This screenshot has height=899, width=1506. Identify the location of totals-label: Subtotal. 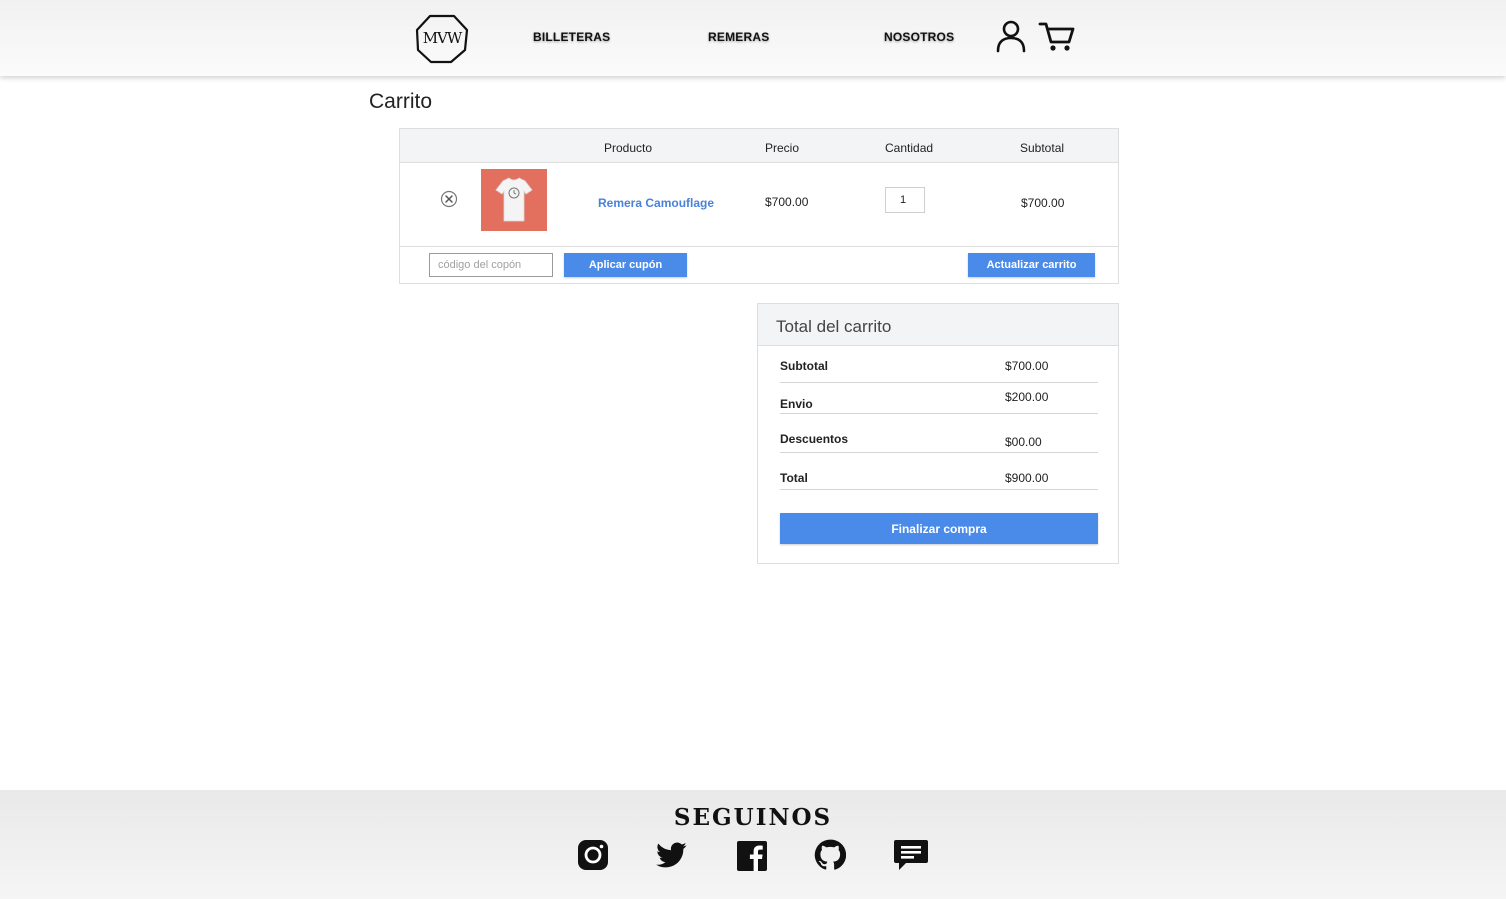
(804, 366).